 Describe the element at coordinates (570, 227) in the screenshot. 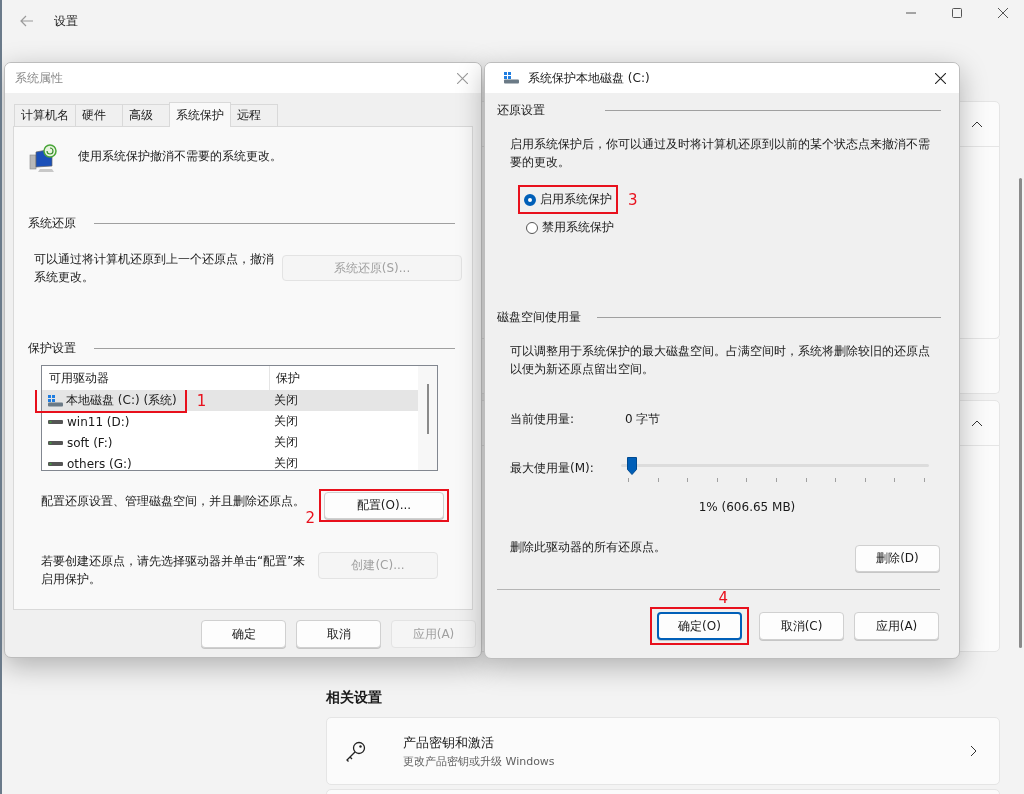

I see `radio-option: 禁用系统保护` at that location.